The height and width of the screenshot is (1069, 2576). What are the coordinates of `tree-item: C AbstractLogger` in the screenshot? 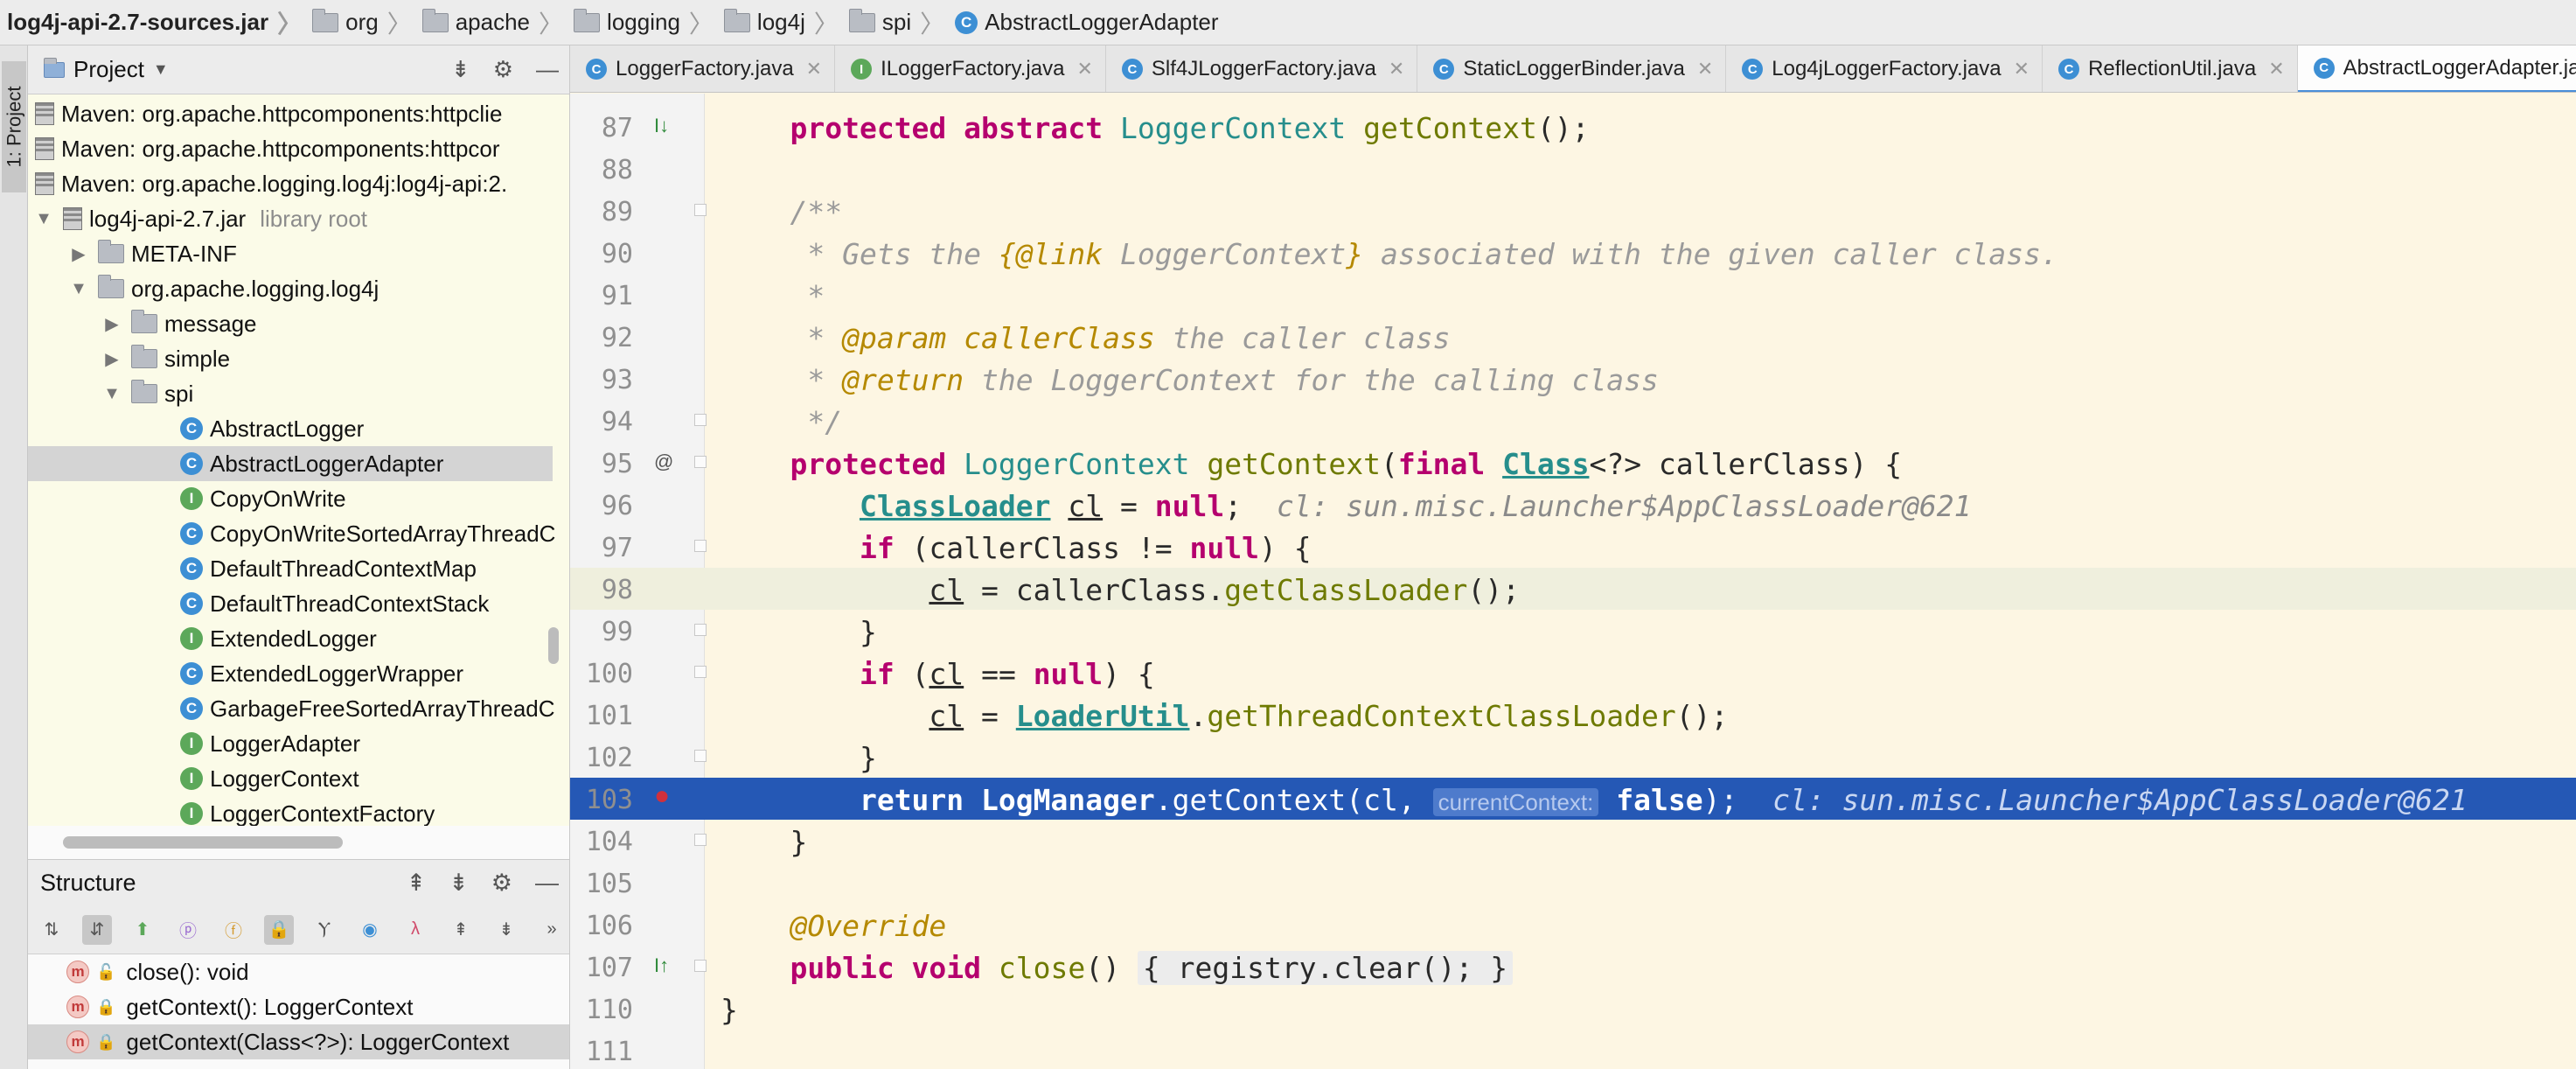 It's located at (290, 429).